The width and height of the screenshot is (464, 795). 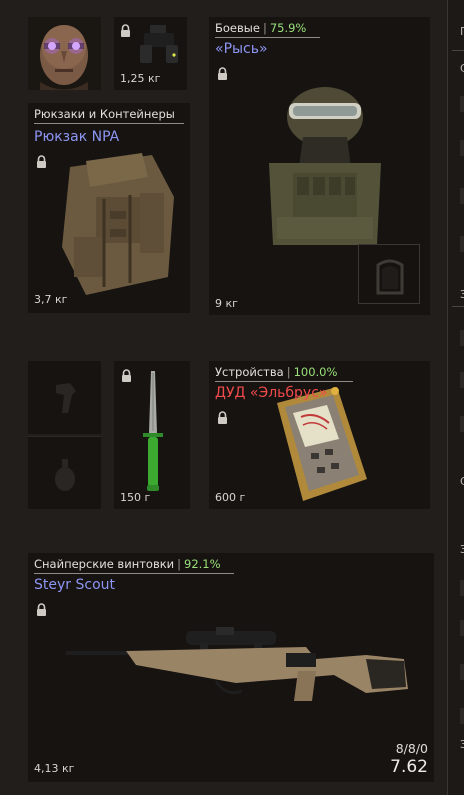 What do you see at coordinates (230, 497) in the screenshot?
I see `device-weight: 600 г` at bounding box center [230, 497].